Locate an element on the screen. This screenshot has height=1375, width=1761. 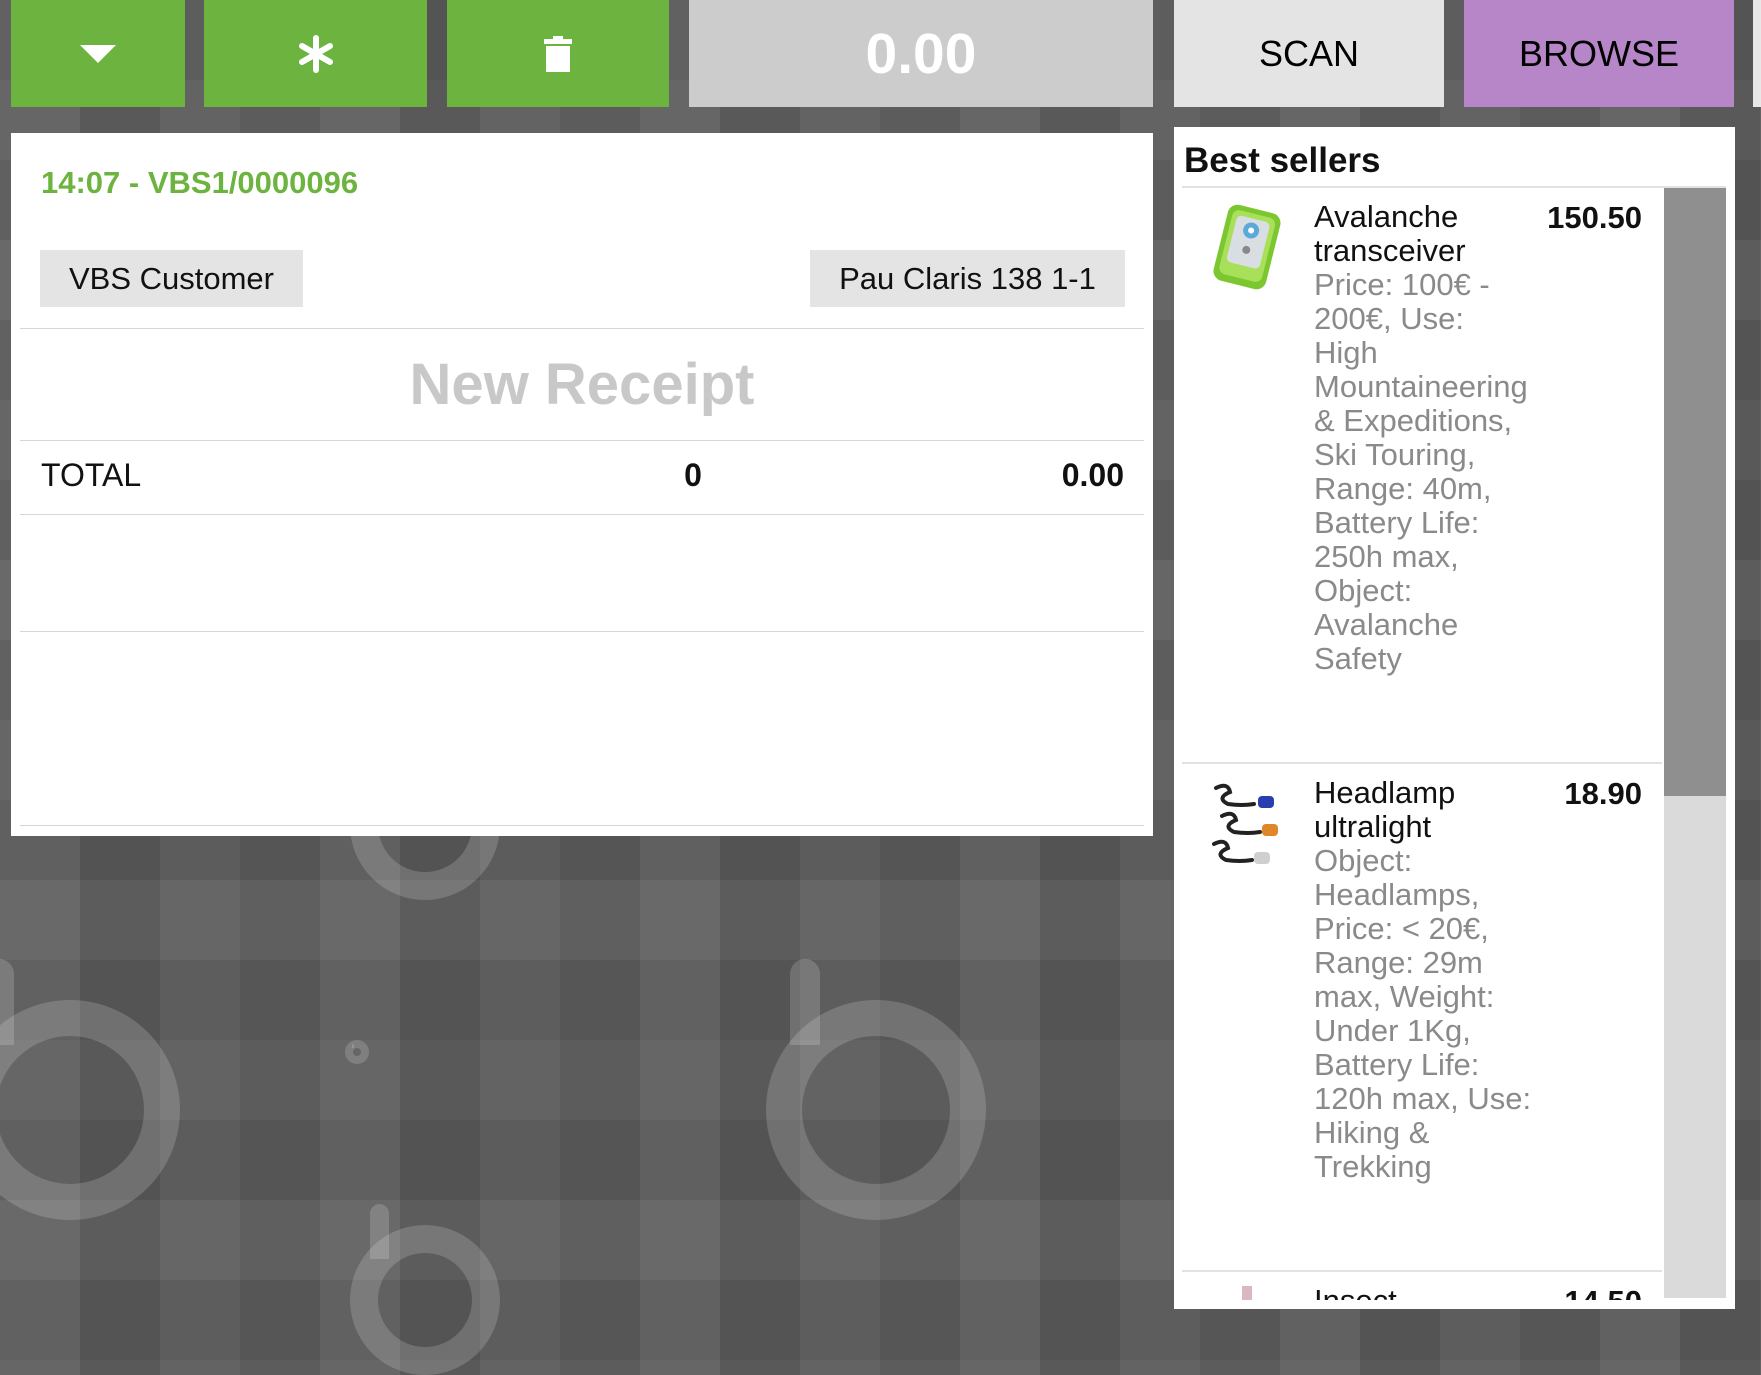
product-price: 18.90 is located at coordinates (1603, 793).